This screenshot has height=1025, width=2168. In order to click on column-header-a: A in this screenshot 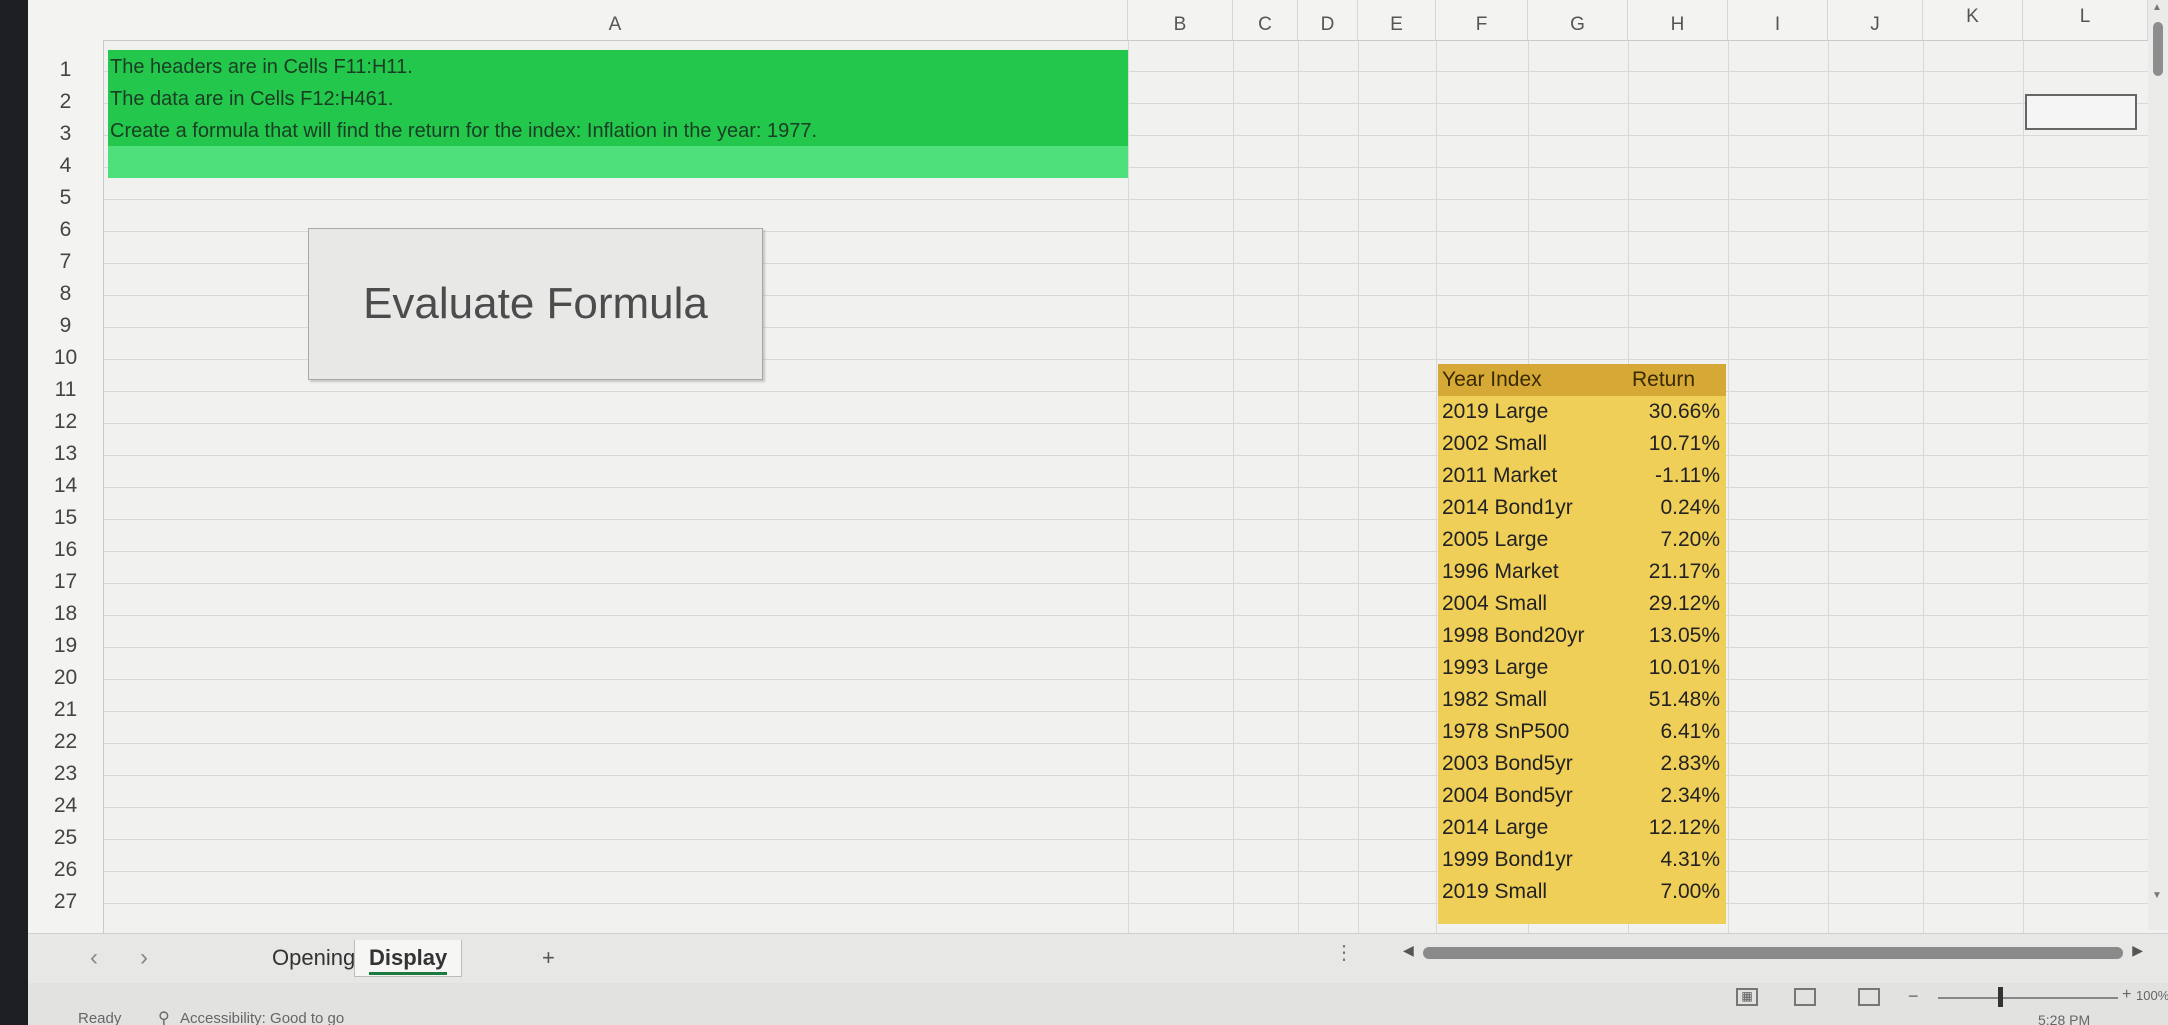, I will do `click(615, 20)`.